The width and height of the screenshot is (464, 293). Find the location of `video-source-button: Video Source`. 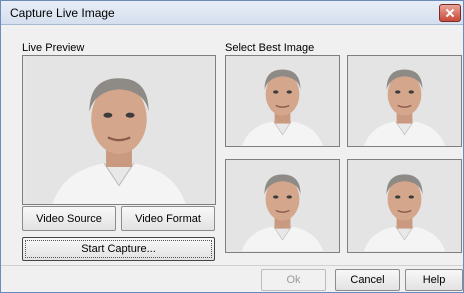

video-source-button: Video Source is located at coordinates (69, 218).